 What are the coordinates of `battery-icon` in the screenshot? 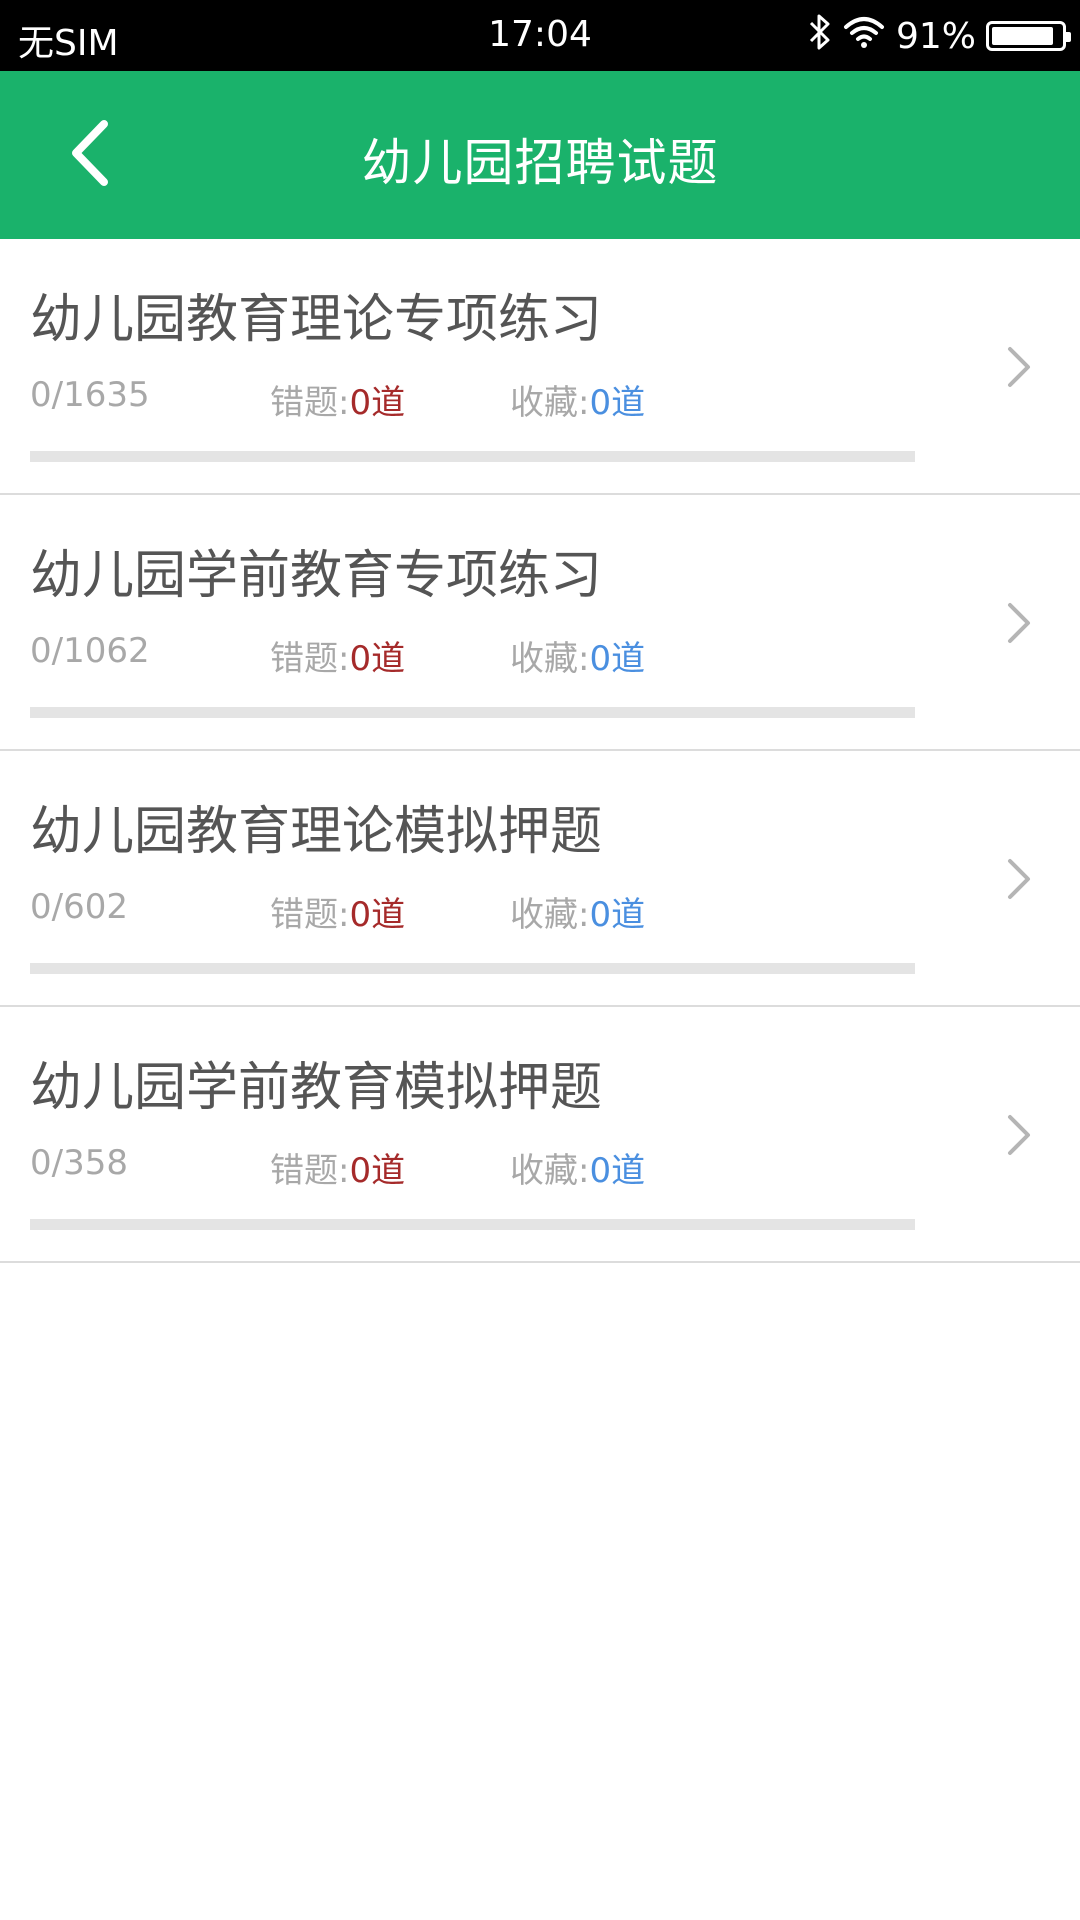 It's located at (1028, 36).